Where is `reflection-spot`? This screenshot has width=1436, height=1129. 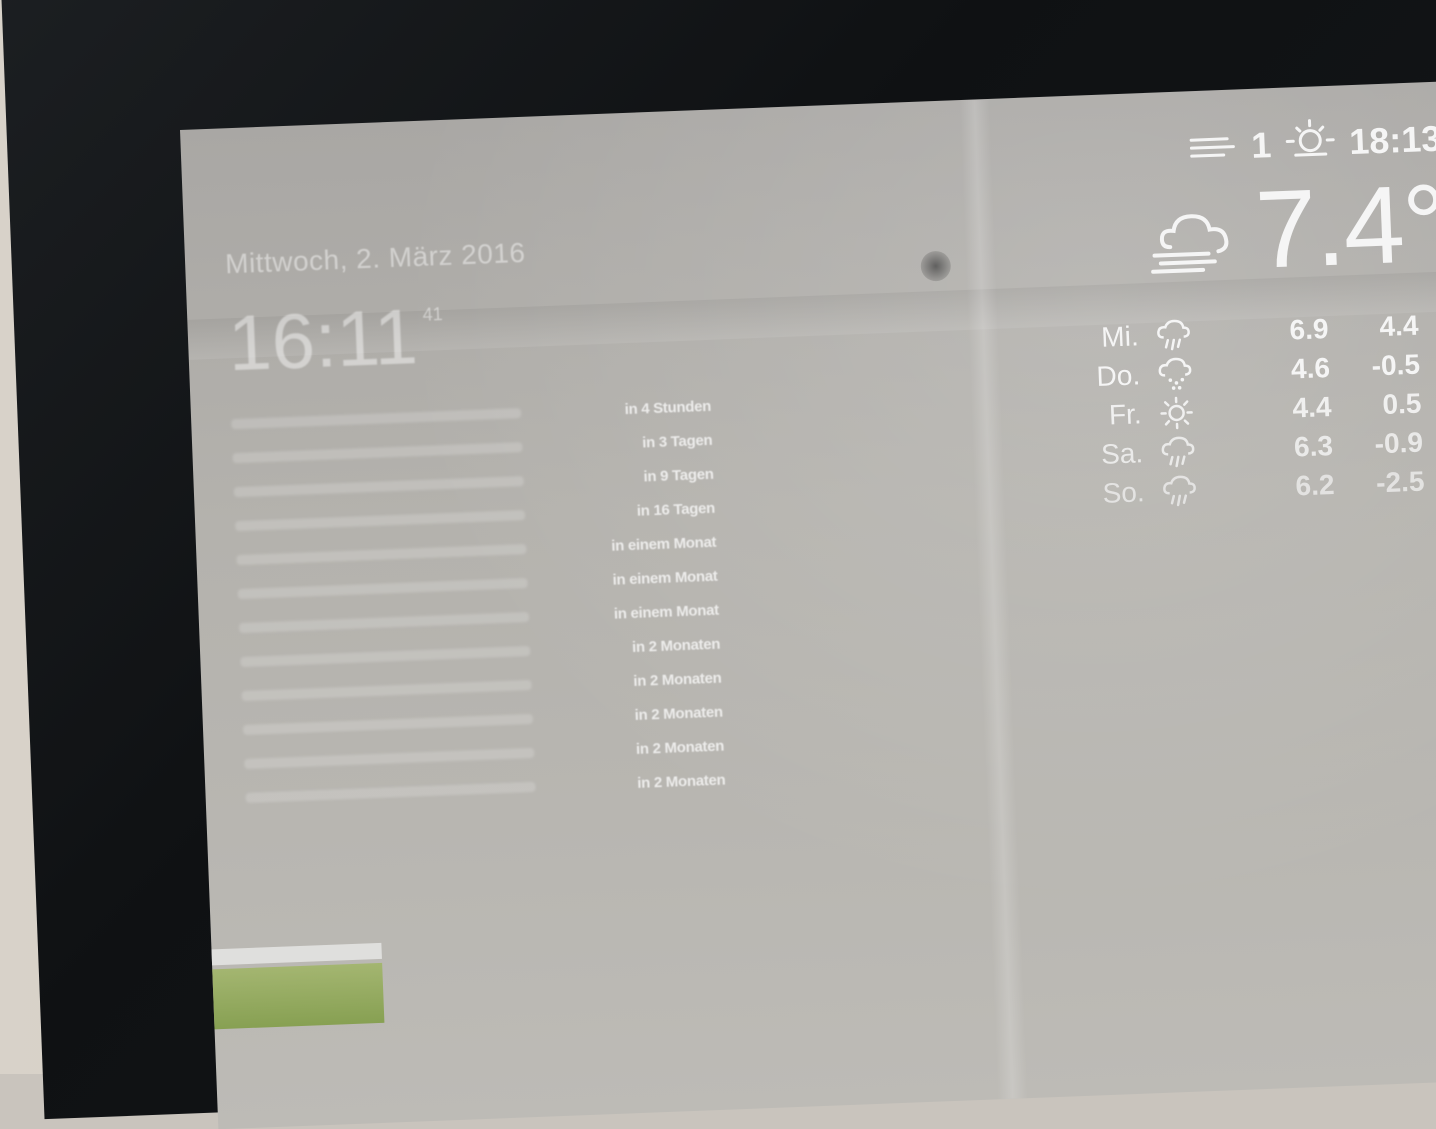 reflection-spot is located at coordinates (936, 266).